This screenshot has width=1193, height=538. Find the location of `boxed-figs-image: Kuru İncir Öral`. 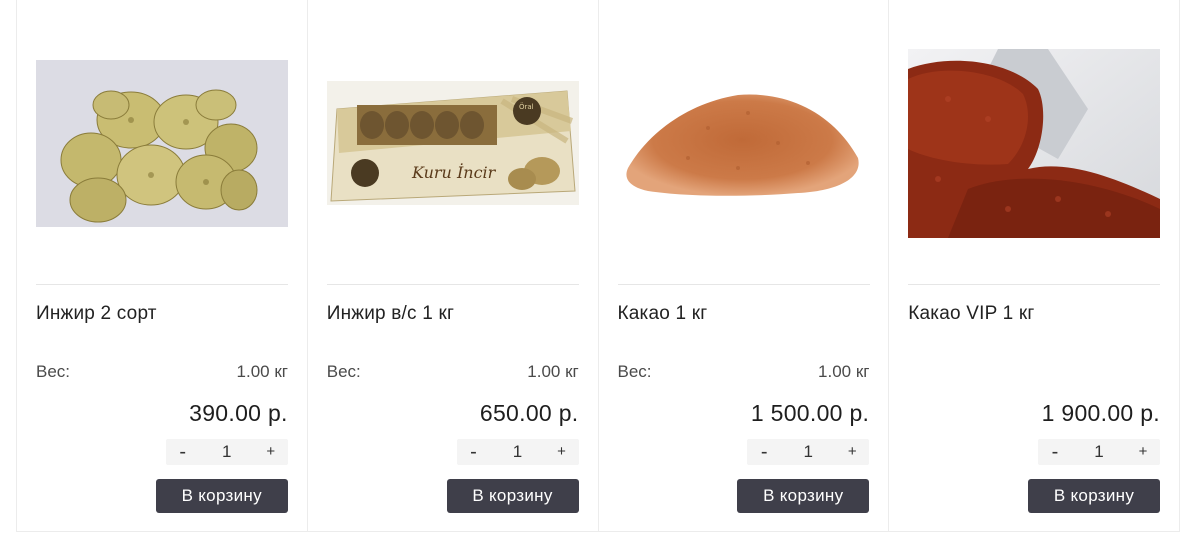

boxed-figs-image: Kuru İncir Öral is located at coordinates (452, 143).